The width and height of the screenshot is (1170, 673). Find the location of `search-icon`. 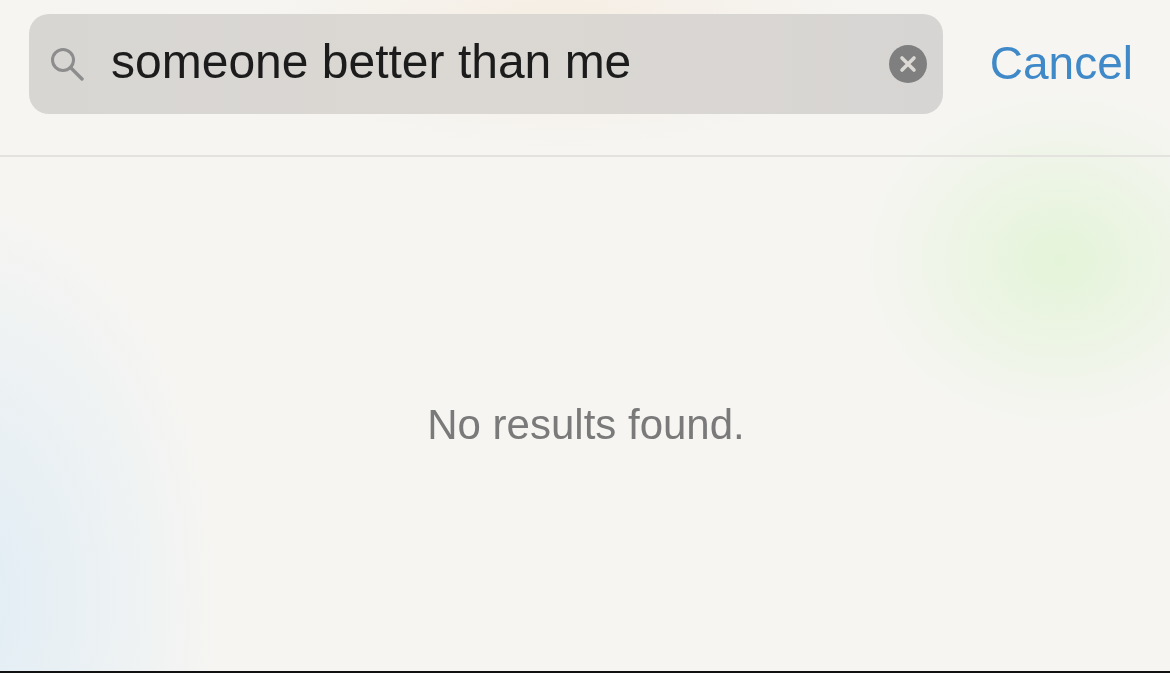

search-icon is located at coordinates (67, 64).